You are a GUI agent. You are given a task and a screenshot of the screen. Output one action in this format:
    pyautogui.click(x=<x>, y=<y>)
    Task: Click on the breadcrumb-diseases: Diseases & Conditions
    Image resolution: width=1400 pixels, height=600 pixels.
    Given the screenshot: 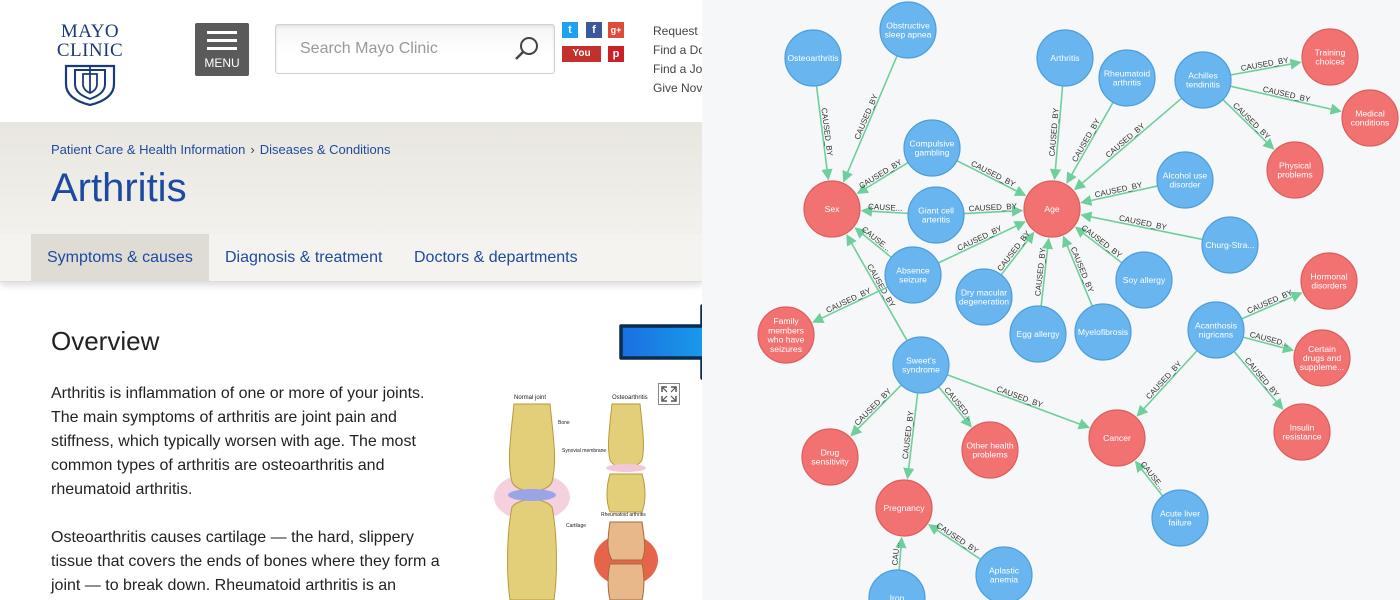 What is the action you would take?
    pyautogui.click(x=325, y=149)
    